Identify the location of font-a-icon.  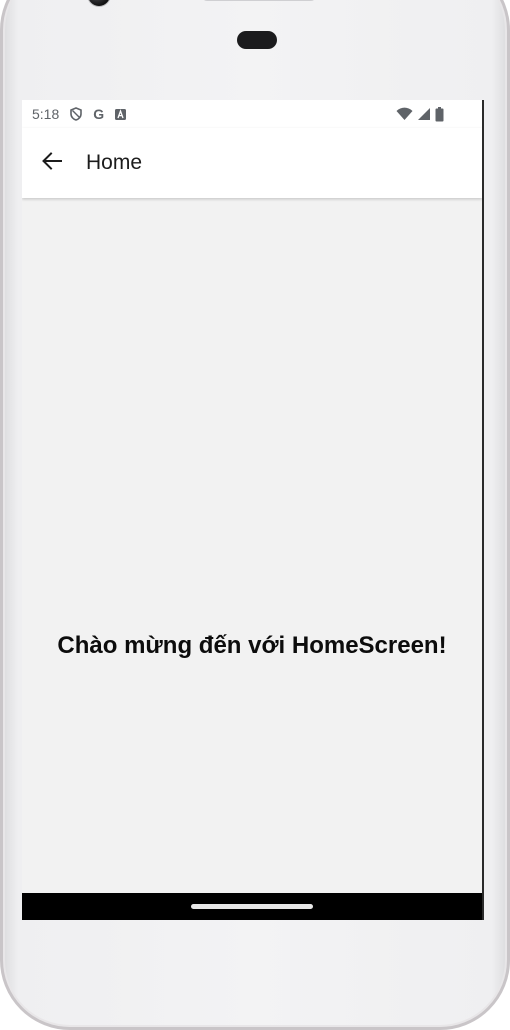
(120, 114).